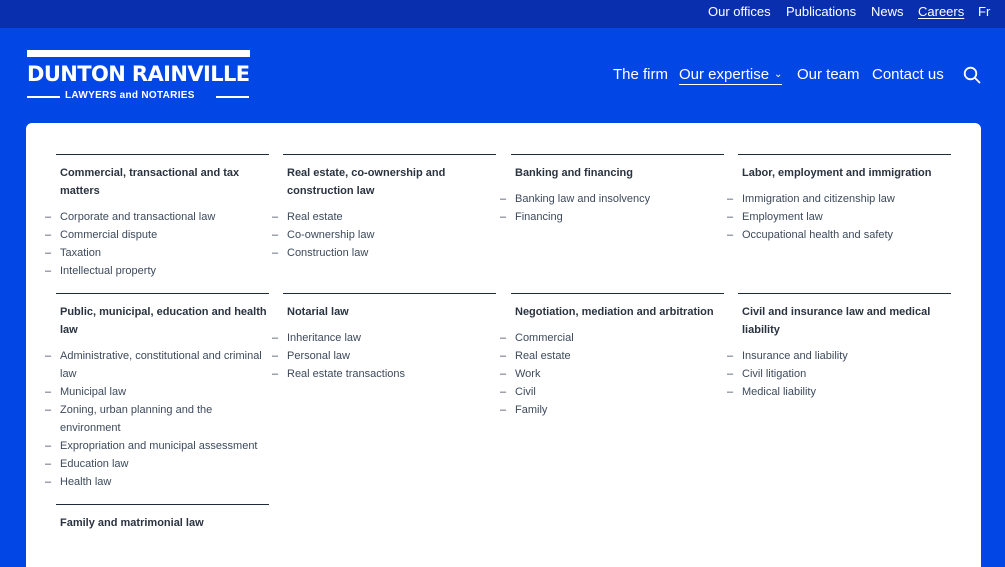 The width and height of the screenshot is (1005, 567). I want to click on logo-tagline-rule-right, so click(232, 97).